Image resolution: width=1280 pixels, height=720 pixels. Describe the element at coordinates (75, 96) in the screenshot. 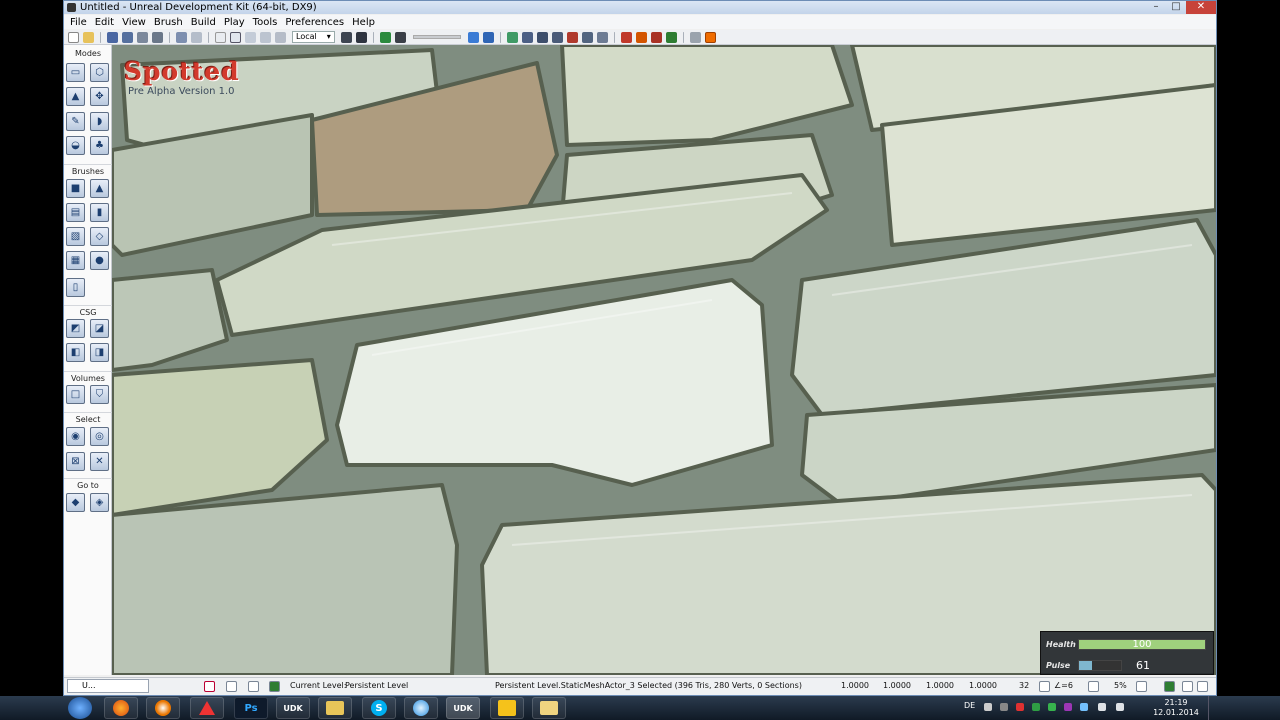

I see `terrain-mode-button: ▲` at that location.